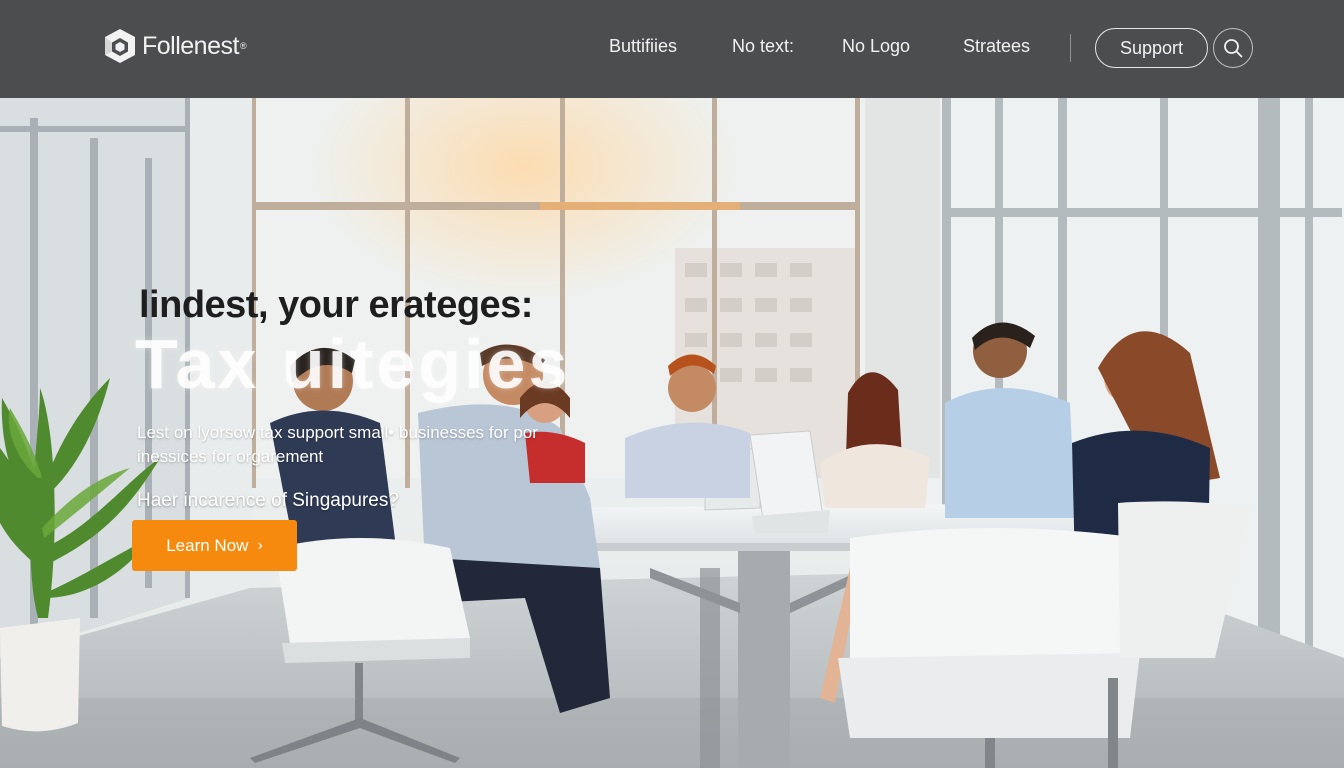  What do you see at coordinates (1070, 48) in the screenshot?
I see `nav-divider` at bounding box center [1070, 48].